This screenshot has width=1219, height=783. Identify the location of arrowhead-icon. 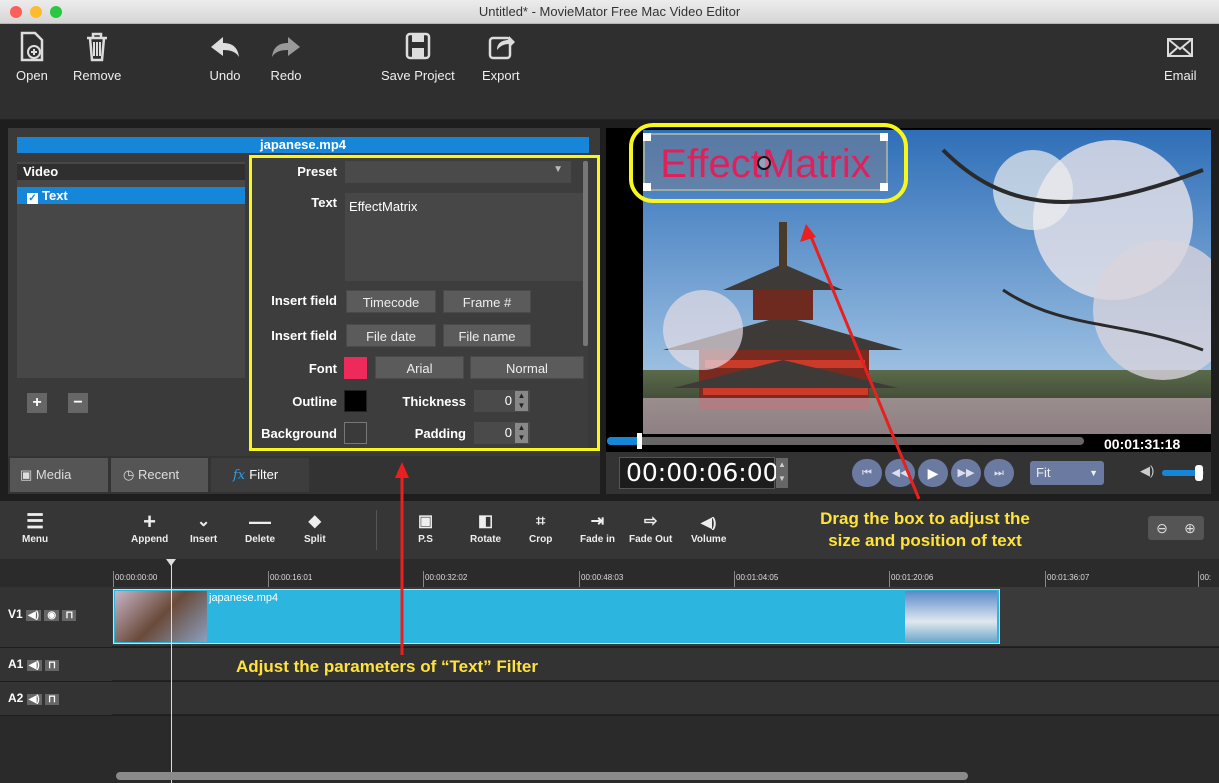
(402, 470).